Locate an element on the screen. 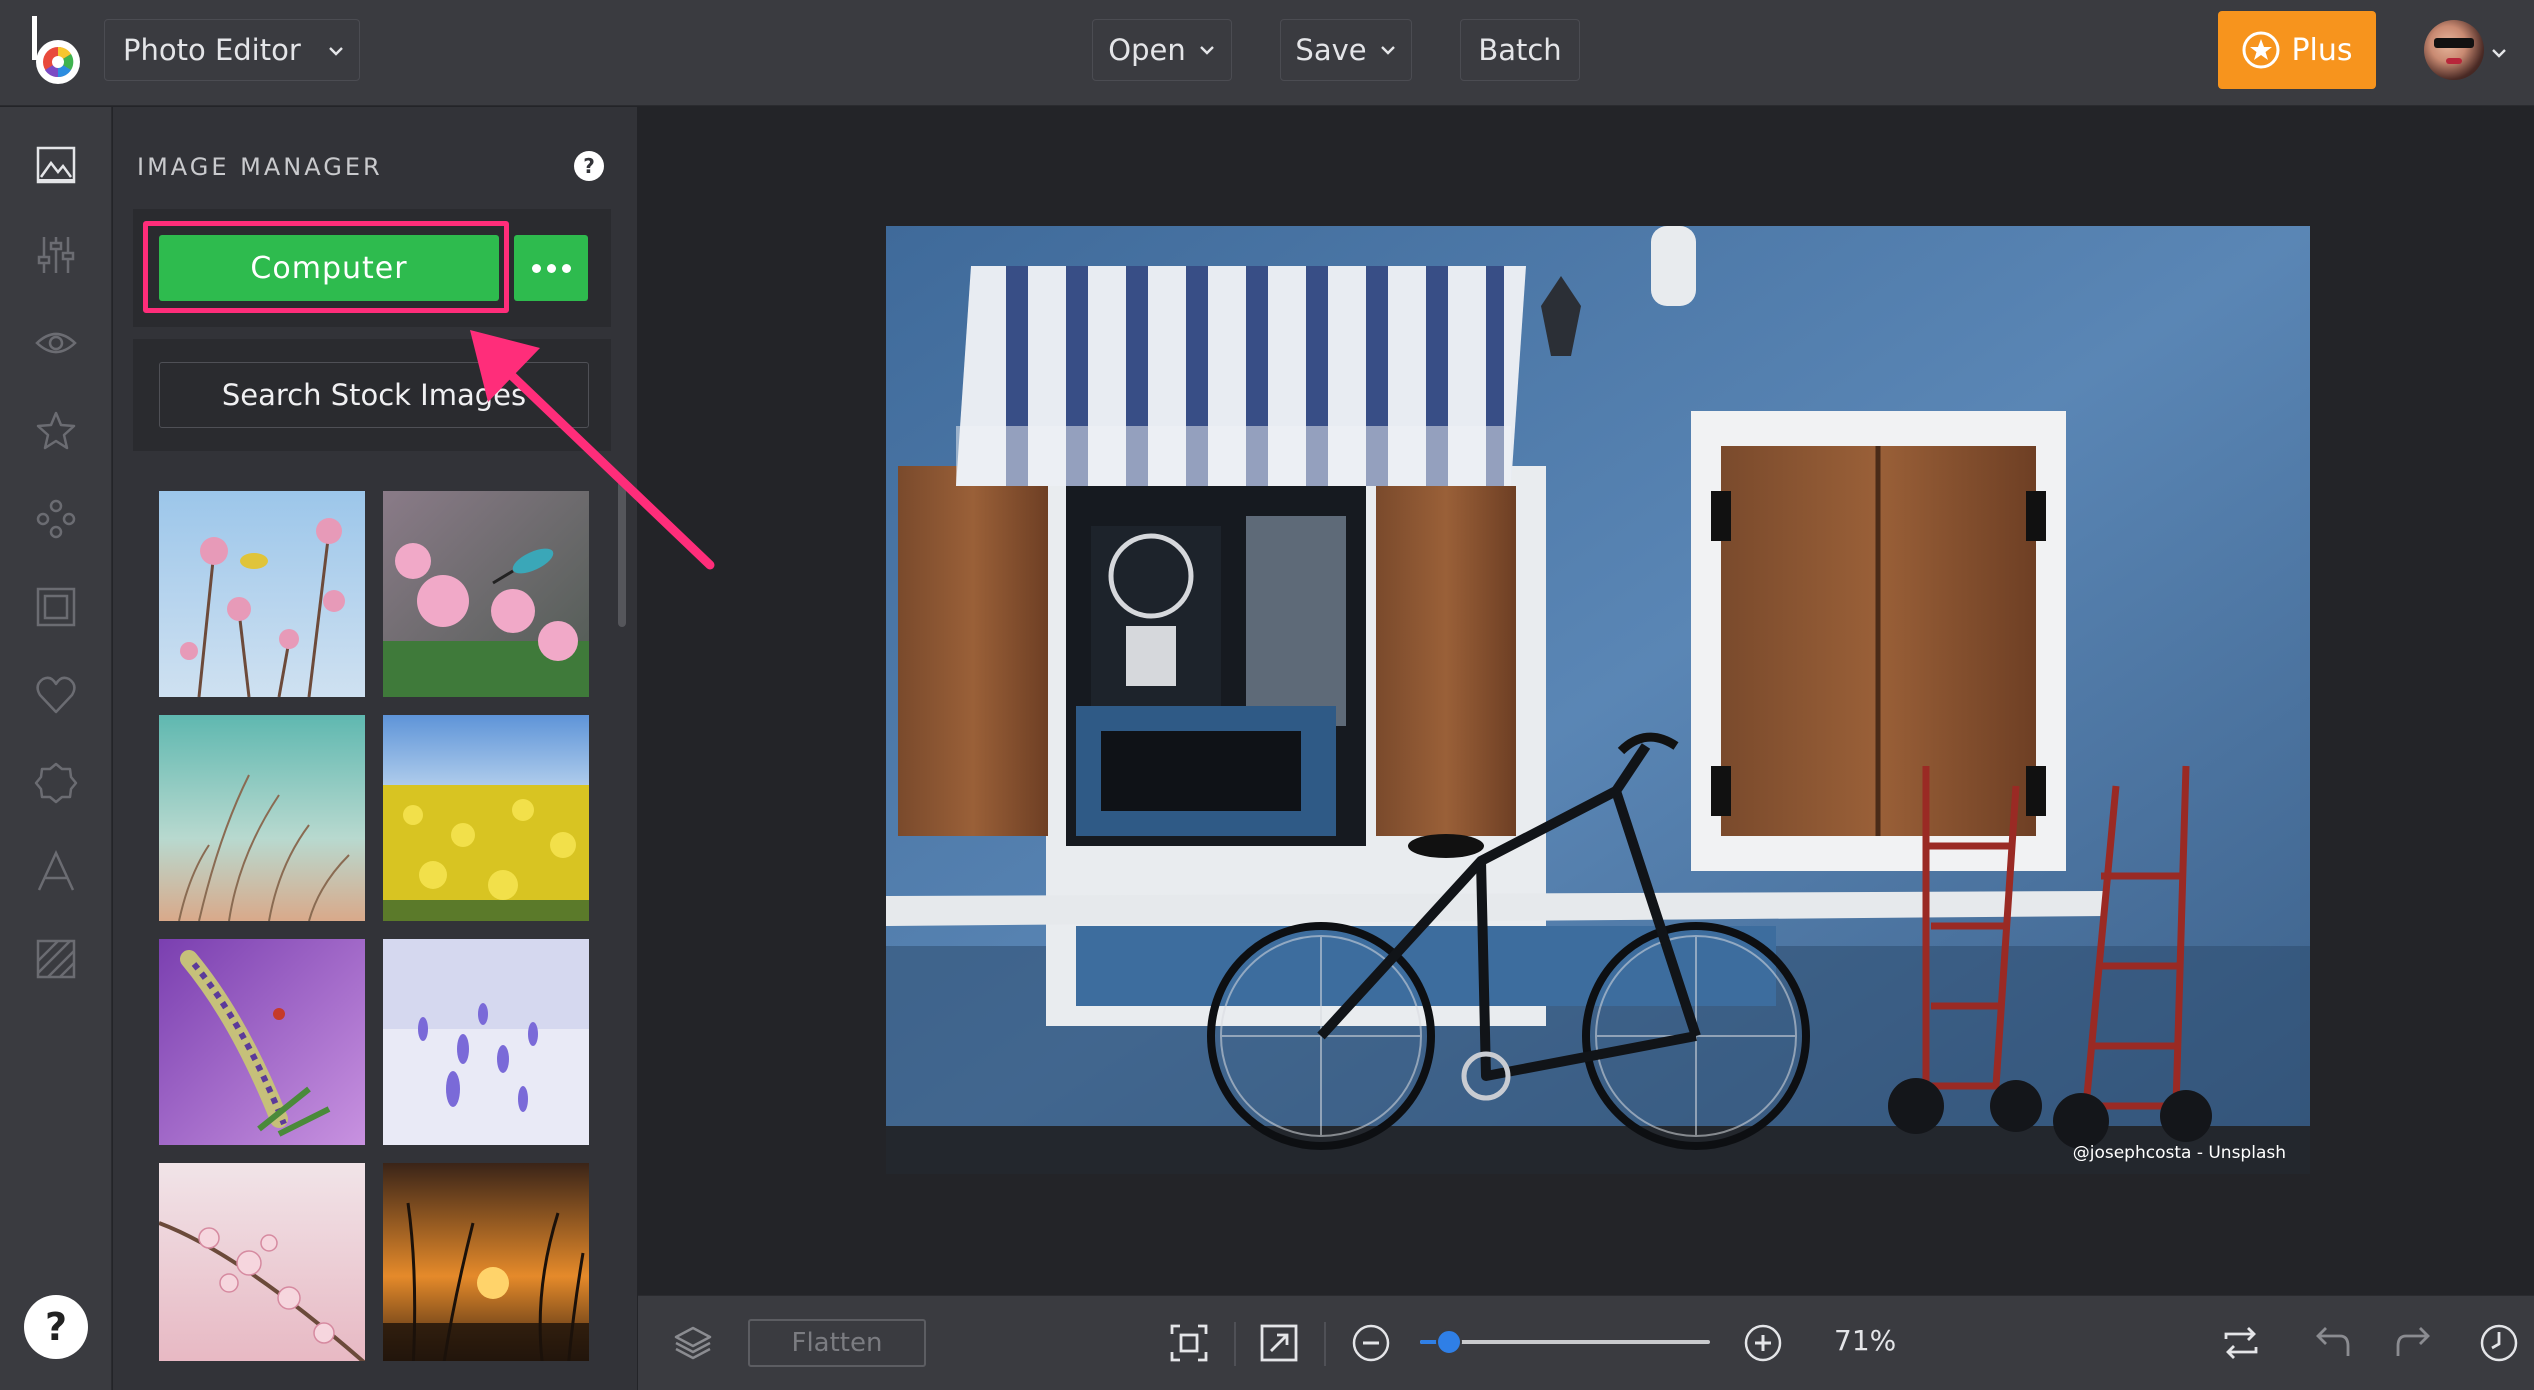 The image size is (2534, 1390). thumbnail-yellow-field is located at coordinates (486, 818).